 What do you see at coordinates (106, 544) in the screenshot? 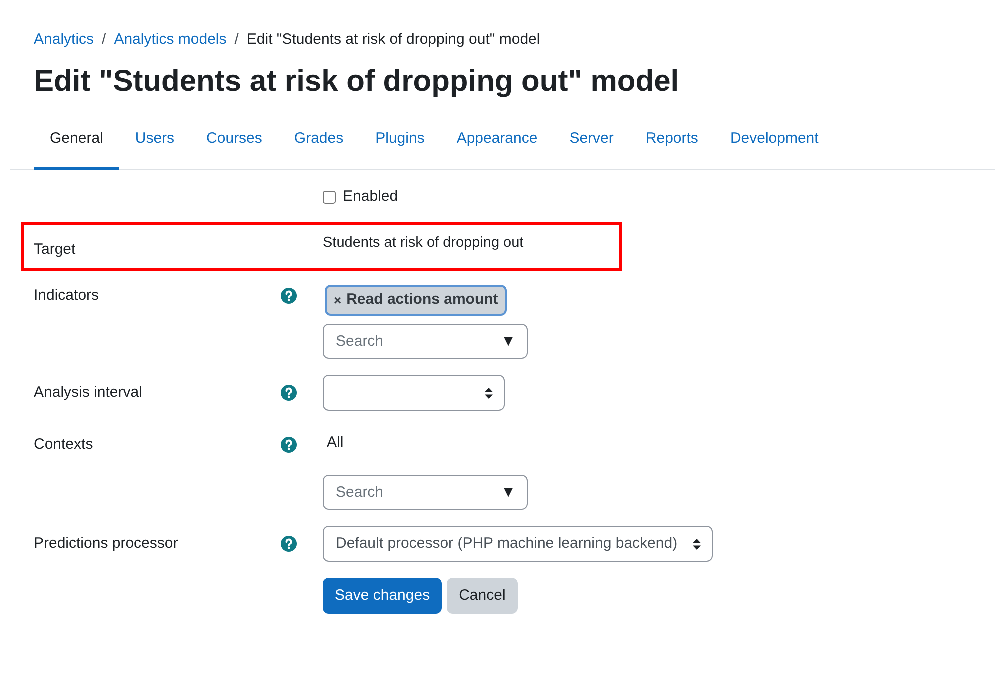
I see `field-label: Predictions processor` at bounding box center [106, 544].